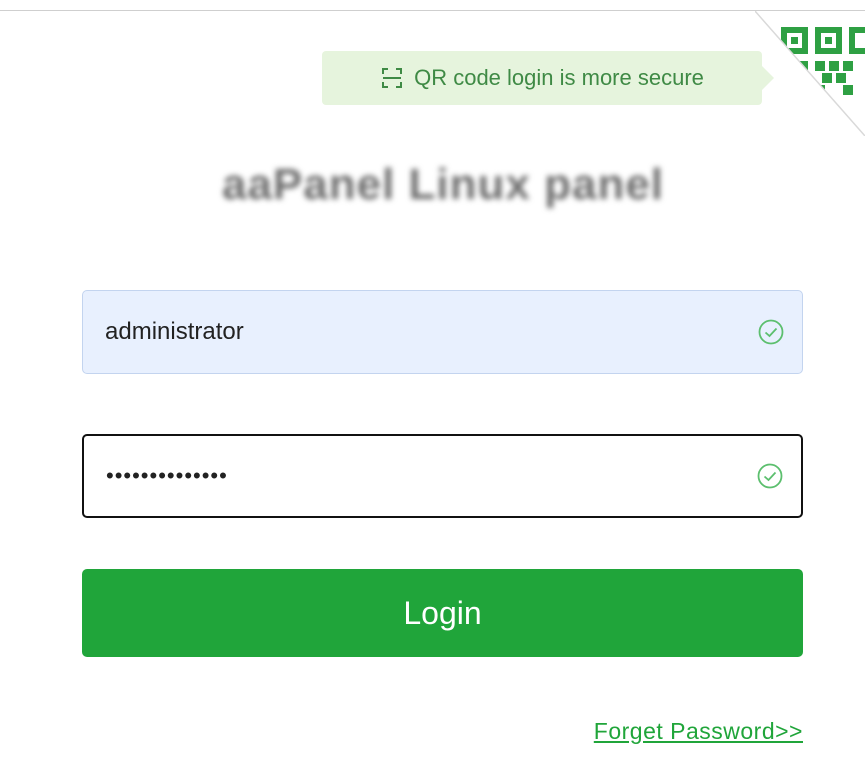 The image size is (865, 757). I want to click on username-input, so click(411, 332).